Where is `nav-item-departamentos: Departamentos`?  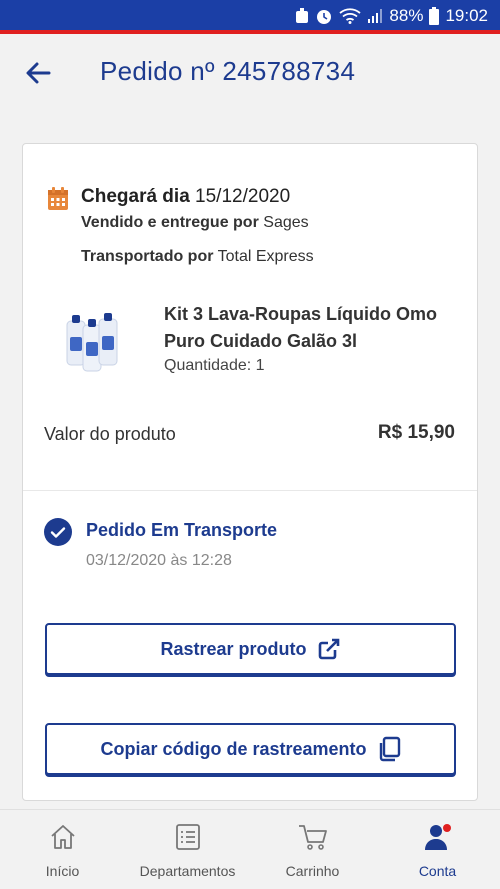 nav-item-departamentos: Departamentos is located at coordinates (187, 849).